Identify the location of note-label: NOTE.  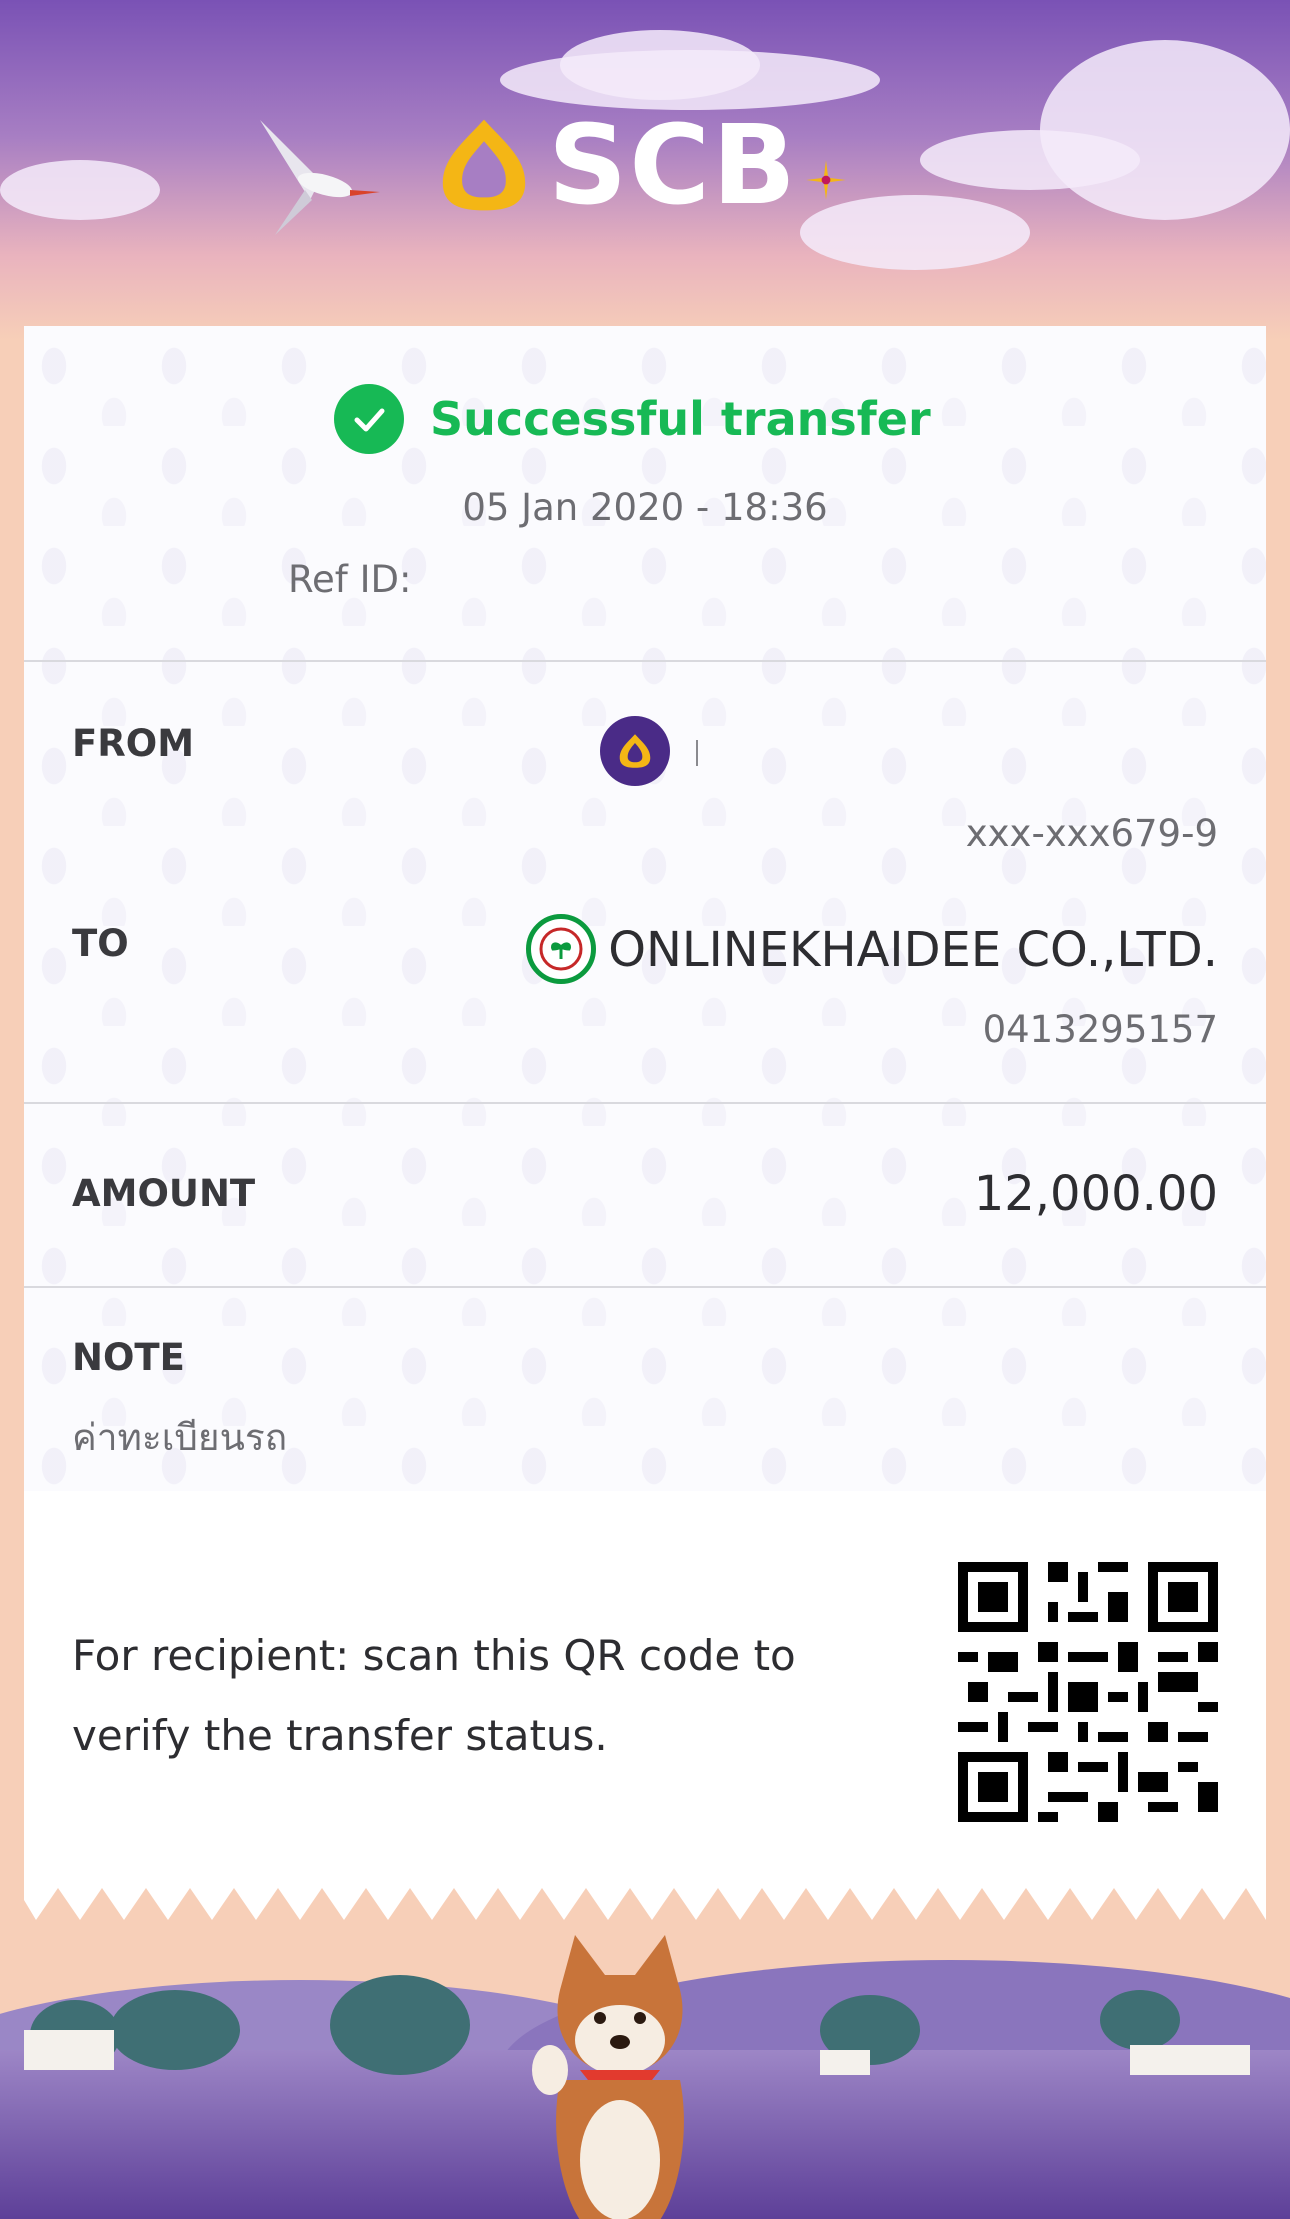
(128, 1357).